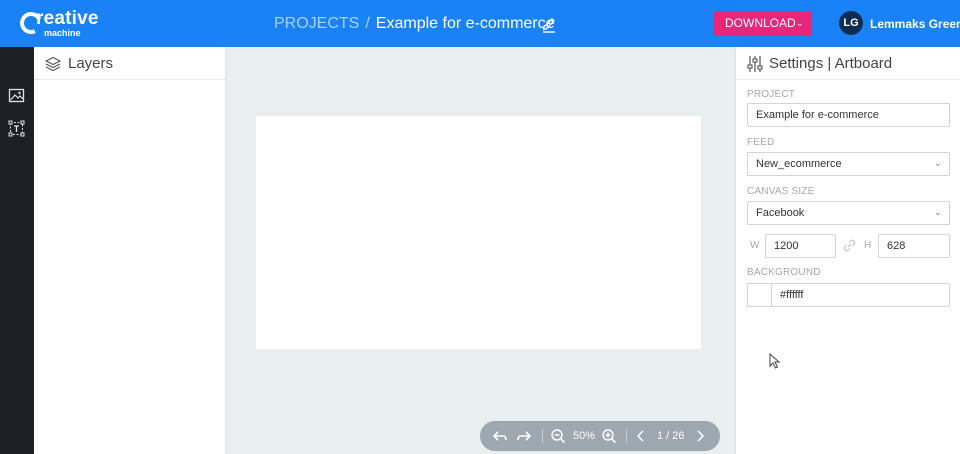  I want to click on settings-title: Settings | Artboard, so click(831, 63).